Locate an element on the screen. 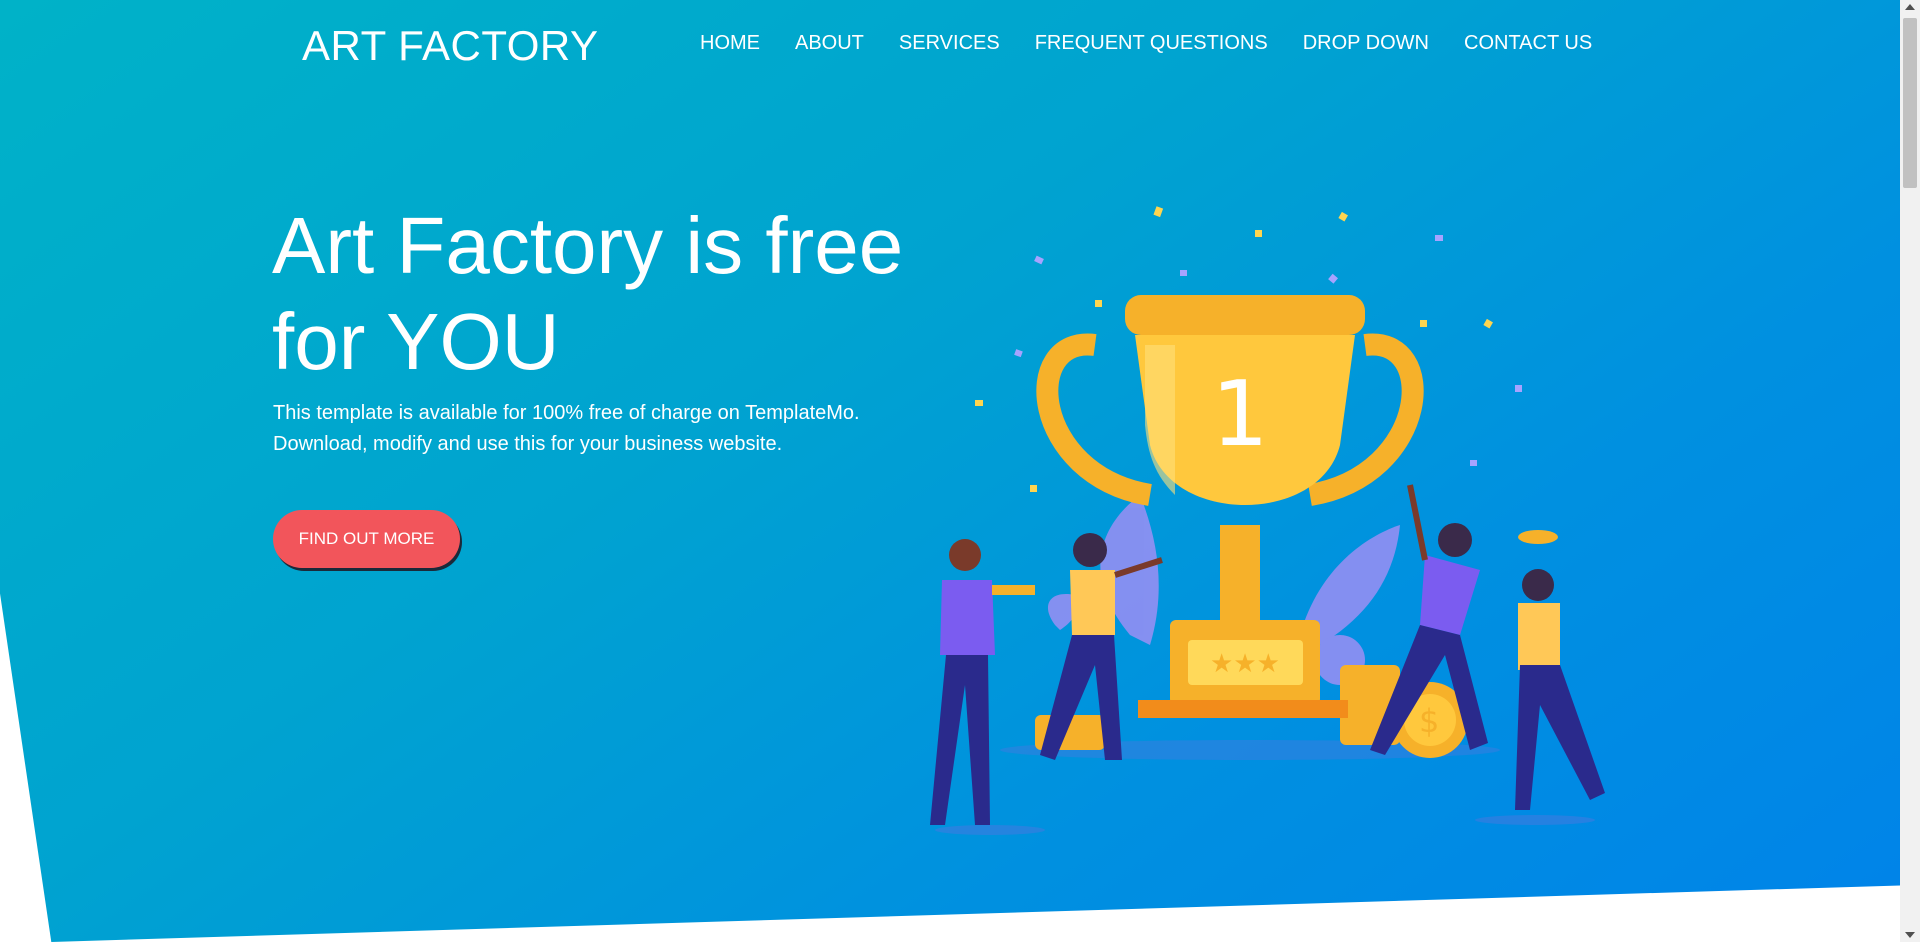  nav-item-home: HOME is located at coordinates (730, 43).